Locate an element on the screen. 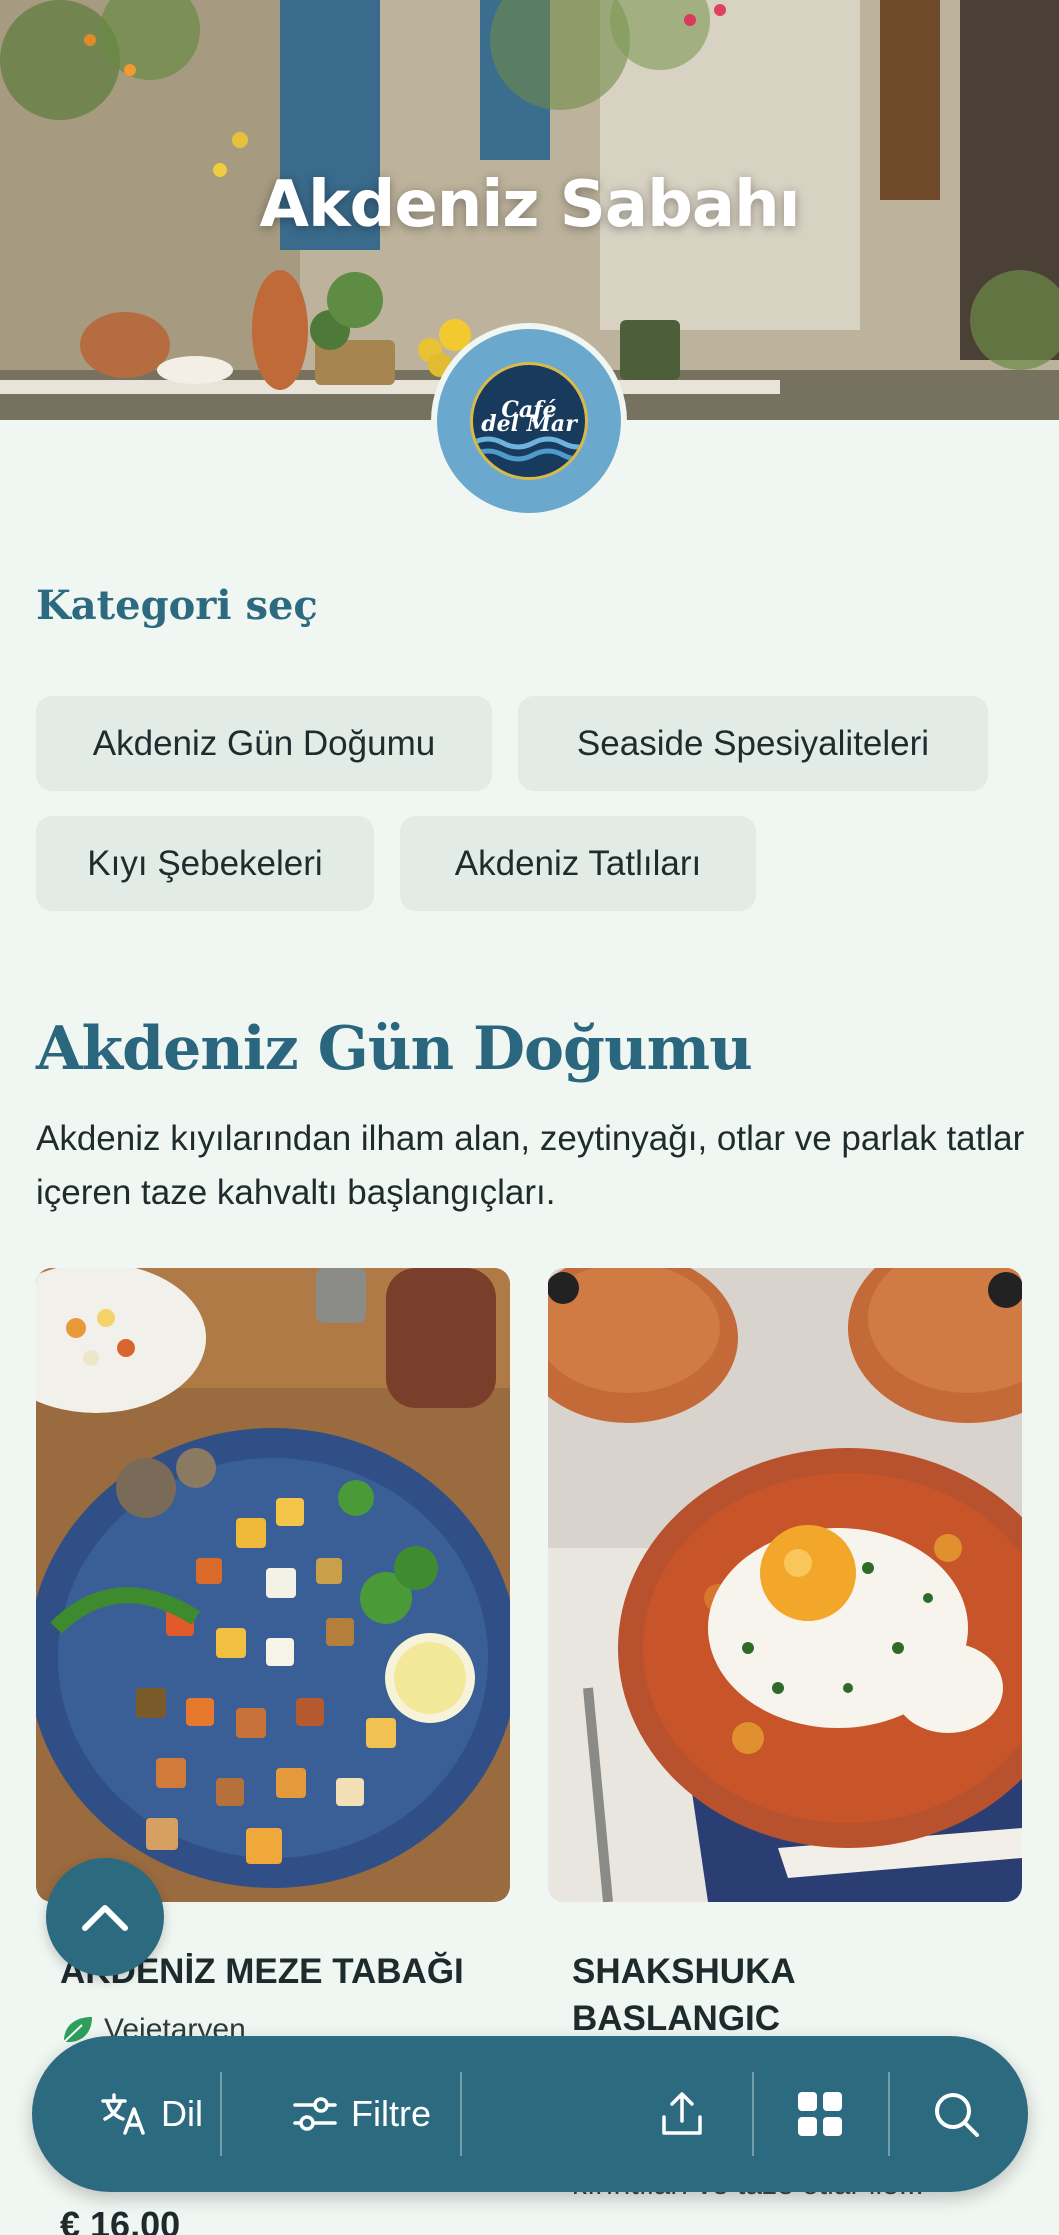  shakshuka-photo is located at coordinates (785, 1585).